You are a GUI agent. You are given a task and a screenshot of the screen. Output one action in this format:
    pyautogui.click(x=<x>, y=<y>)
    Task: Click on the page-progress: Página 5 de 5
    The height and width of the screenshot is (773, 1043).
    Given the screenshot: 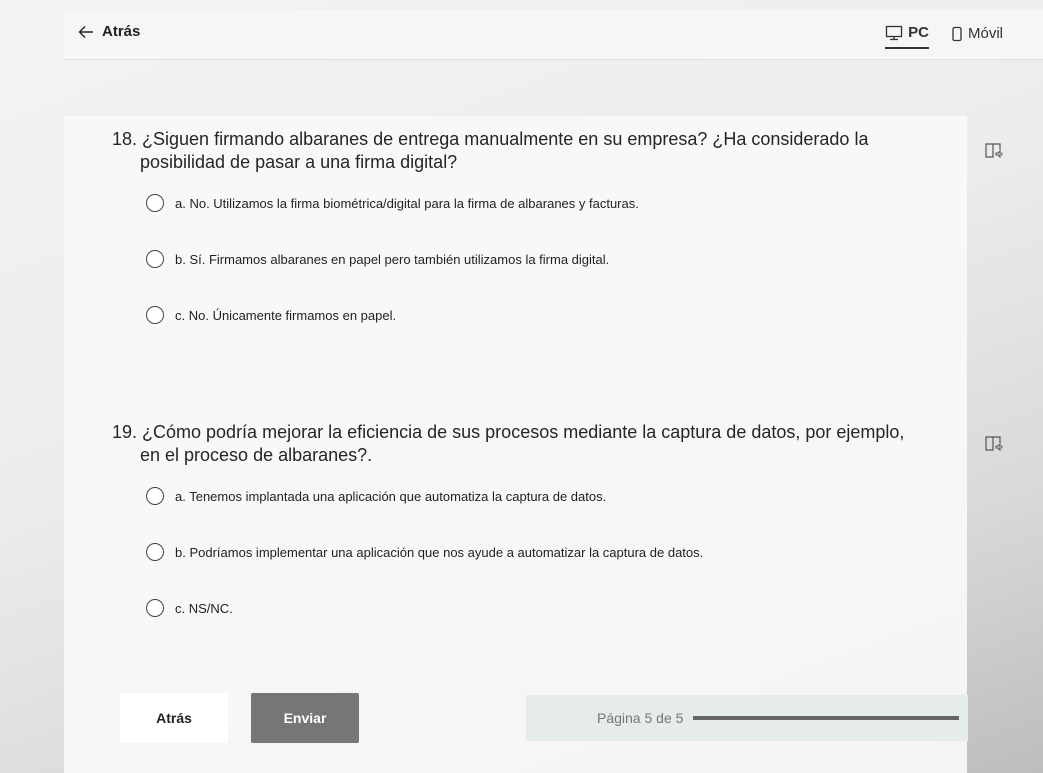 What is the action you would take?
    pyautogui.click(x=747, y=718)
    